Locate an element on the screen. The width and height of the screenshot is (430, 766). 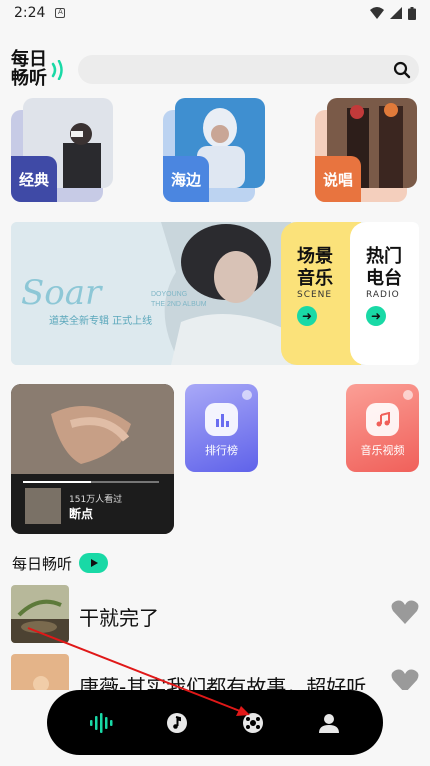
music-video-shortcut: 音乐视频 is located at coordinates (382, 428).